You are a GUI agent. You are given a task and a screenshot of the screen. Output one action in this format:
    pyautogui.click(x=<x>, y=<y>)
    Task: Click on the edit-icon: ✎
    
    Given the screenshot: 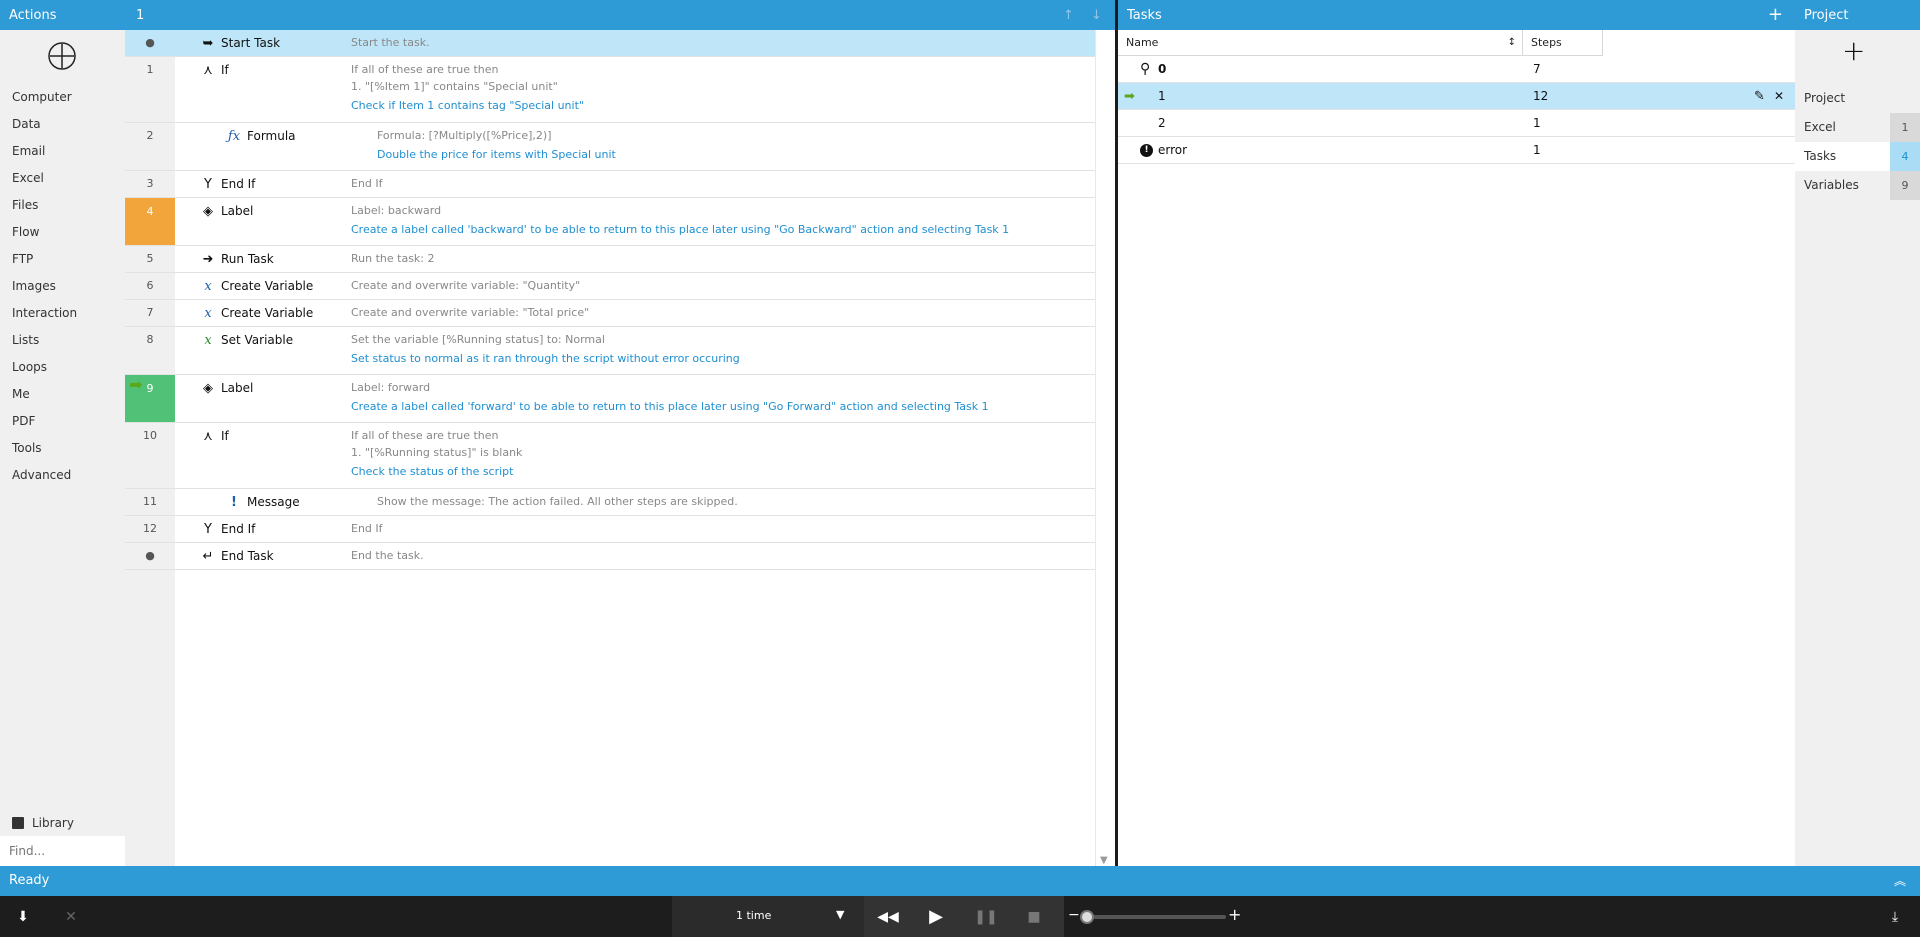 What is the action you would take?
    pyautogui.click(x=1759, y=96)
    